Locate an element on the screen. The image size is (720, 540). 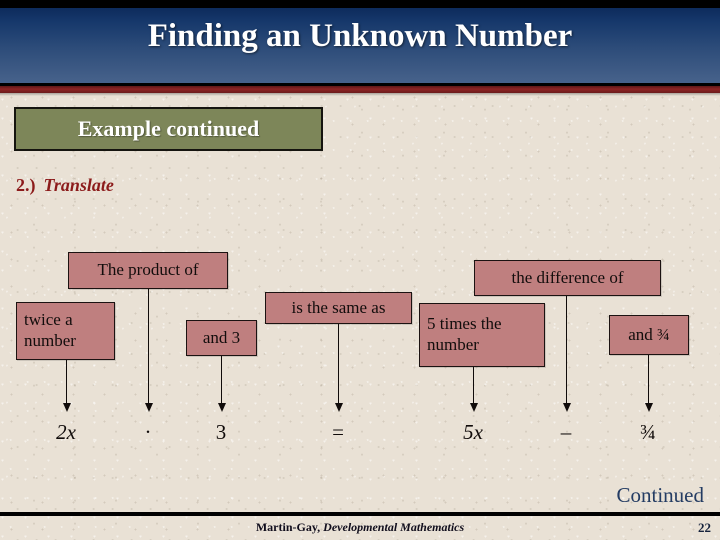
step-number: 2.) is located at coordinates (26, 185).